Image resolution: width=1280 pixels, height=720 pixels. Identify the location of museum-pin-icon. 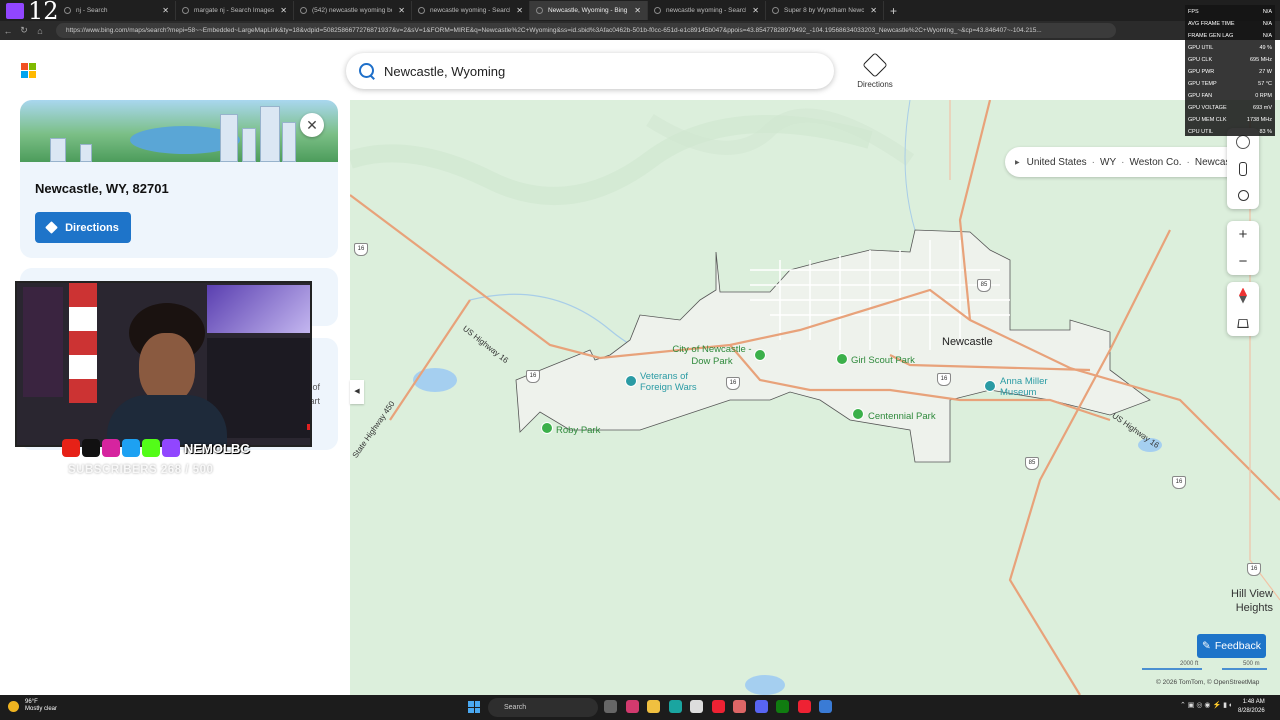
(990, 386).